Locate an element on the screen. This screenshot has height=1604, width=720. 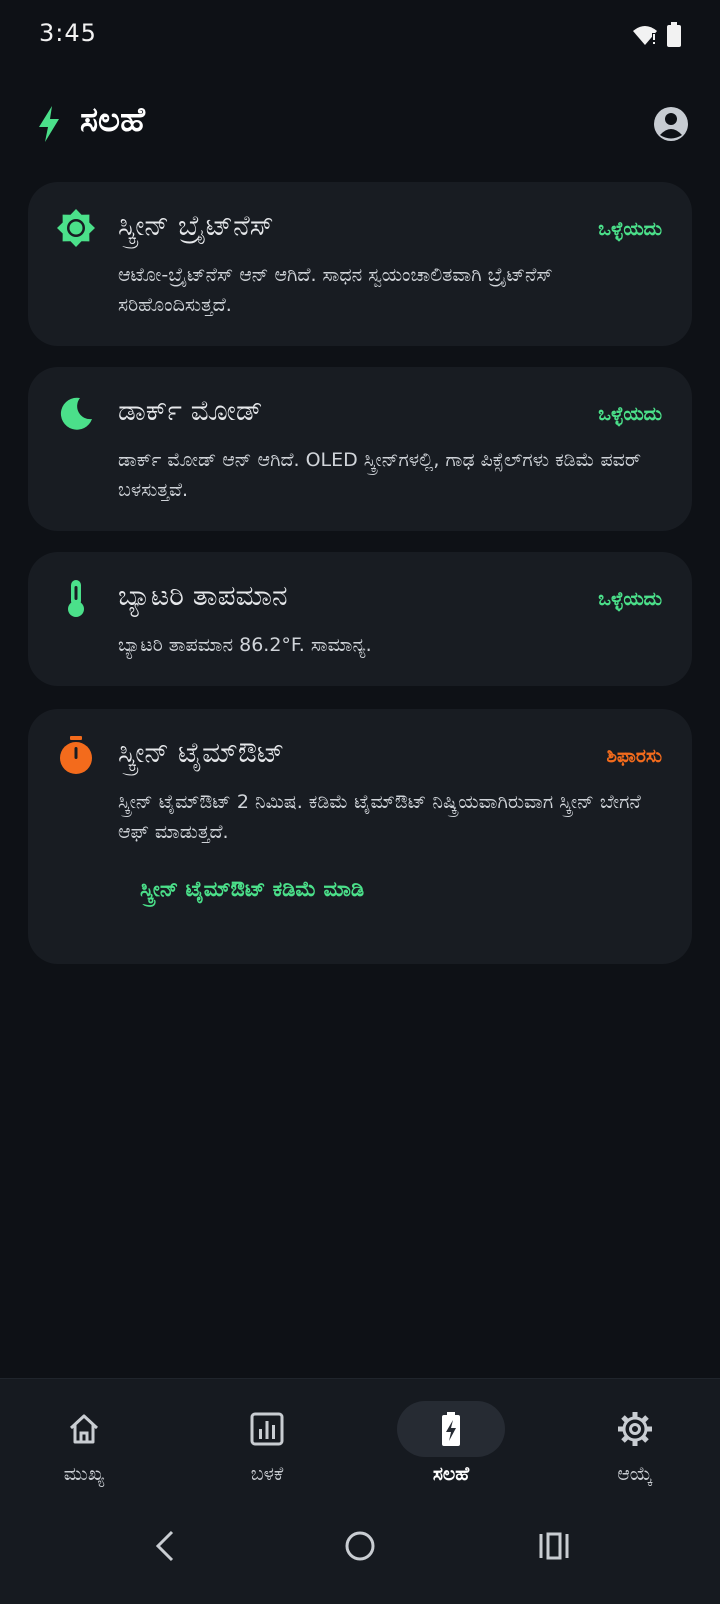
nav-item-settings: ಆಯ್ಕೆ is located at coordinates (635, 1439).